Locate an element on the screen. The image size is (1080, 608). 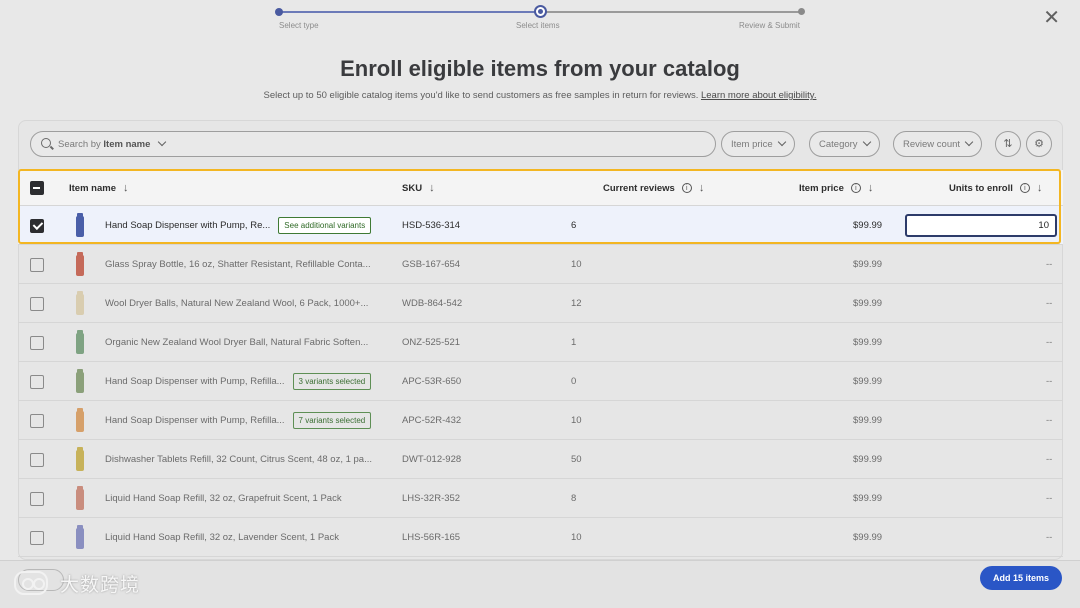
sku-cell: ONZ-525-521 is located at coordinates (431, 342).